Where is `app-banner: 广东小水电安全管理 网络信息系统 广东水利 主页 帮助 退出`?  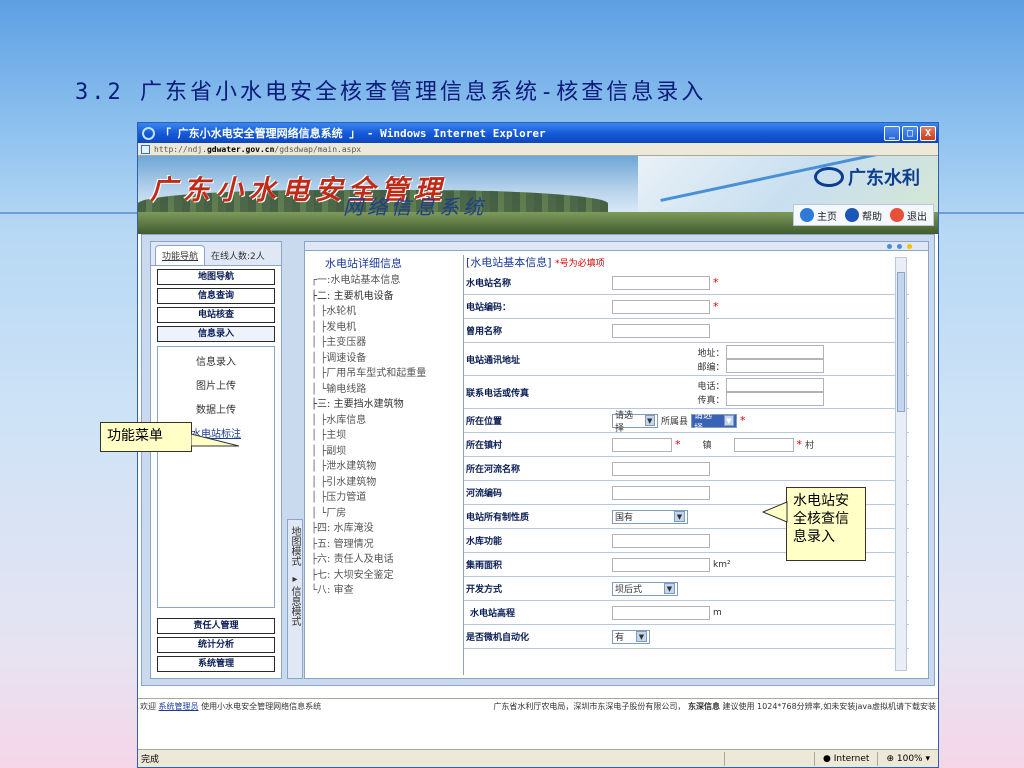 app-banner: 广东小水电安全管理 网络信息系统 广东水利 主页 帮助 退出 is located at coordinates (538, 195).